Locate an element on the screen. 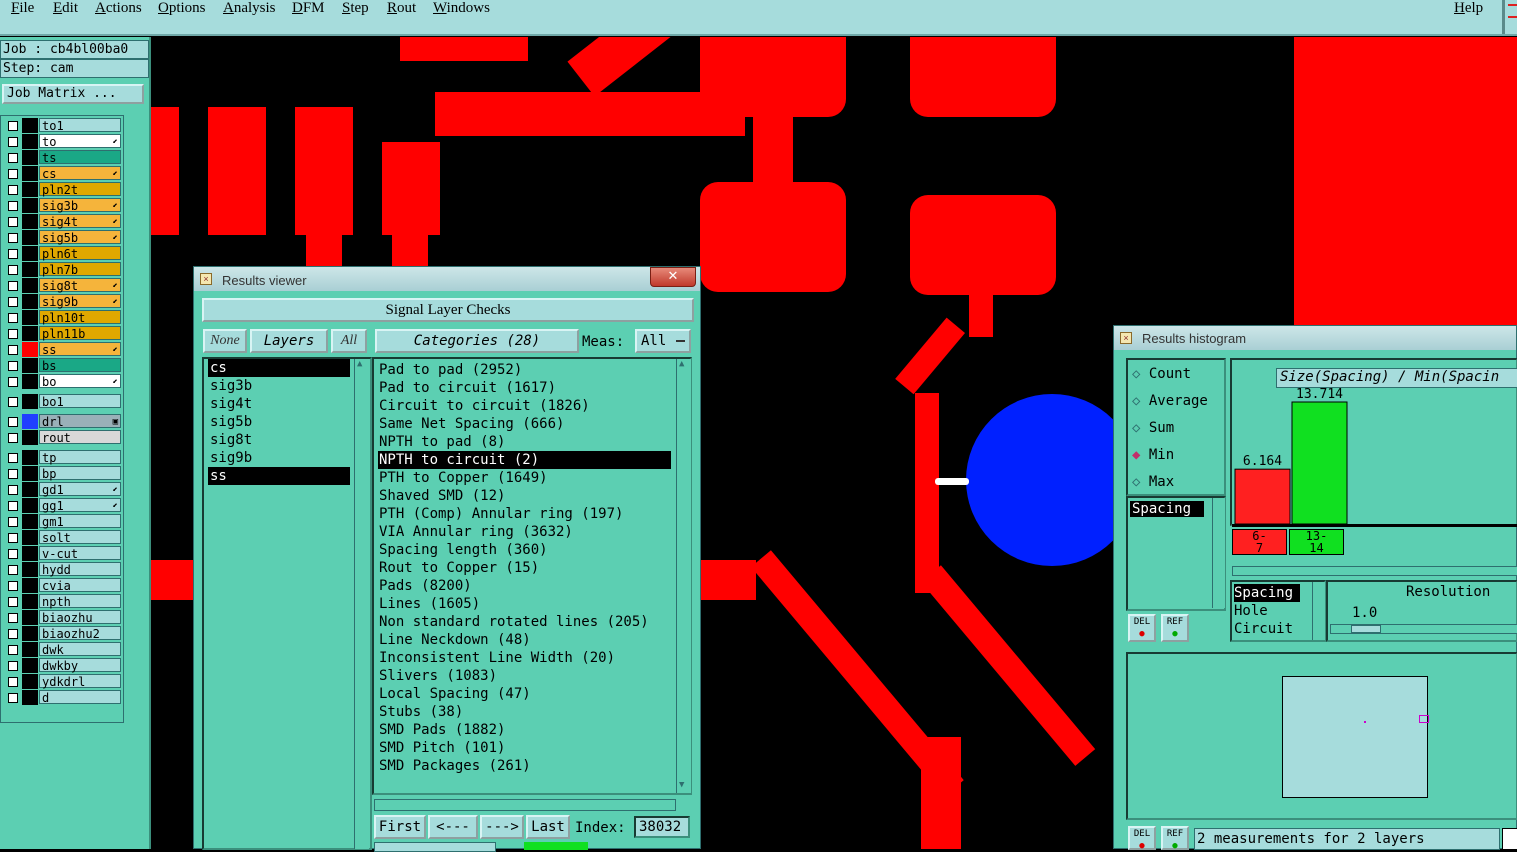  category-item: SMD Pitch (101) is located at coordinates (524, 748).